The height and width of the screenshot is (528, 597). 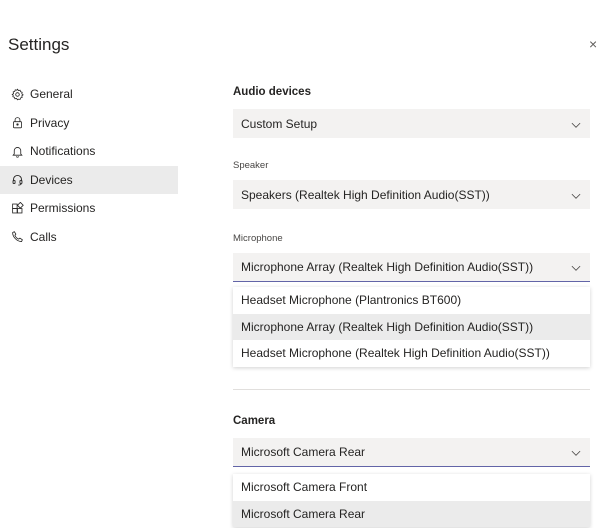 I want to click on camera-option: Microsoft Camera Rear, so click(x=411, y=513).